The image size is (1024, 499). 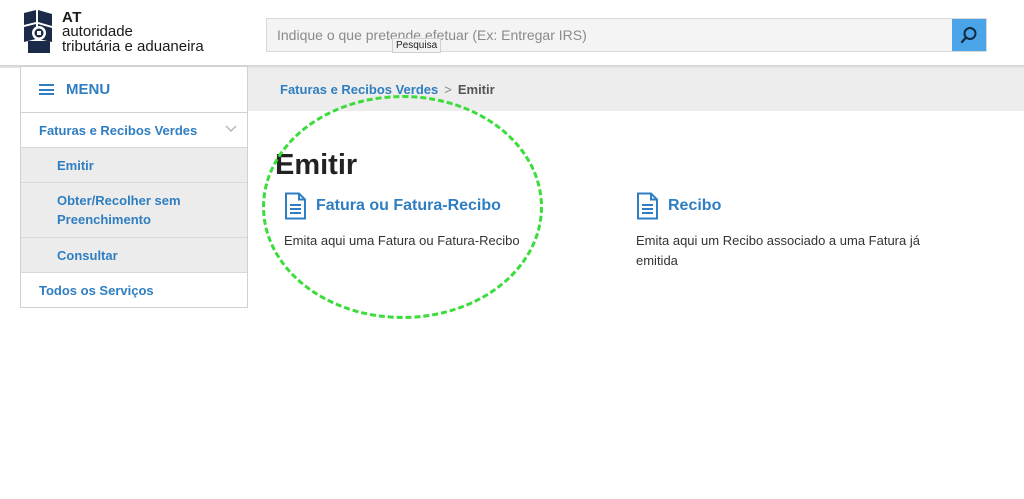 I want to click on menu-toggle: MENU, so click(x=134, y=90).